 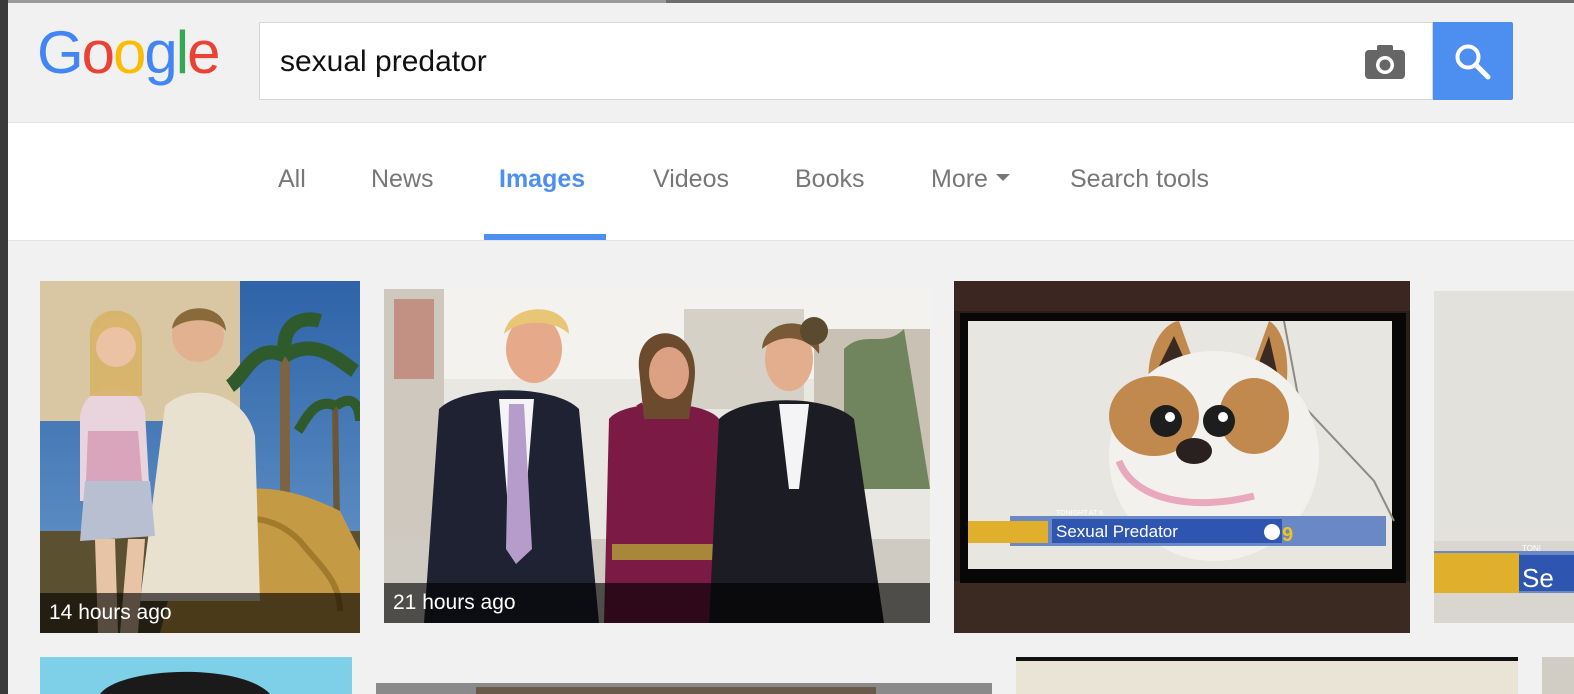 I want to click on result-image: TONIGHT AT 6 Sexual Predator 9, so click(x=1182, y=457).